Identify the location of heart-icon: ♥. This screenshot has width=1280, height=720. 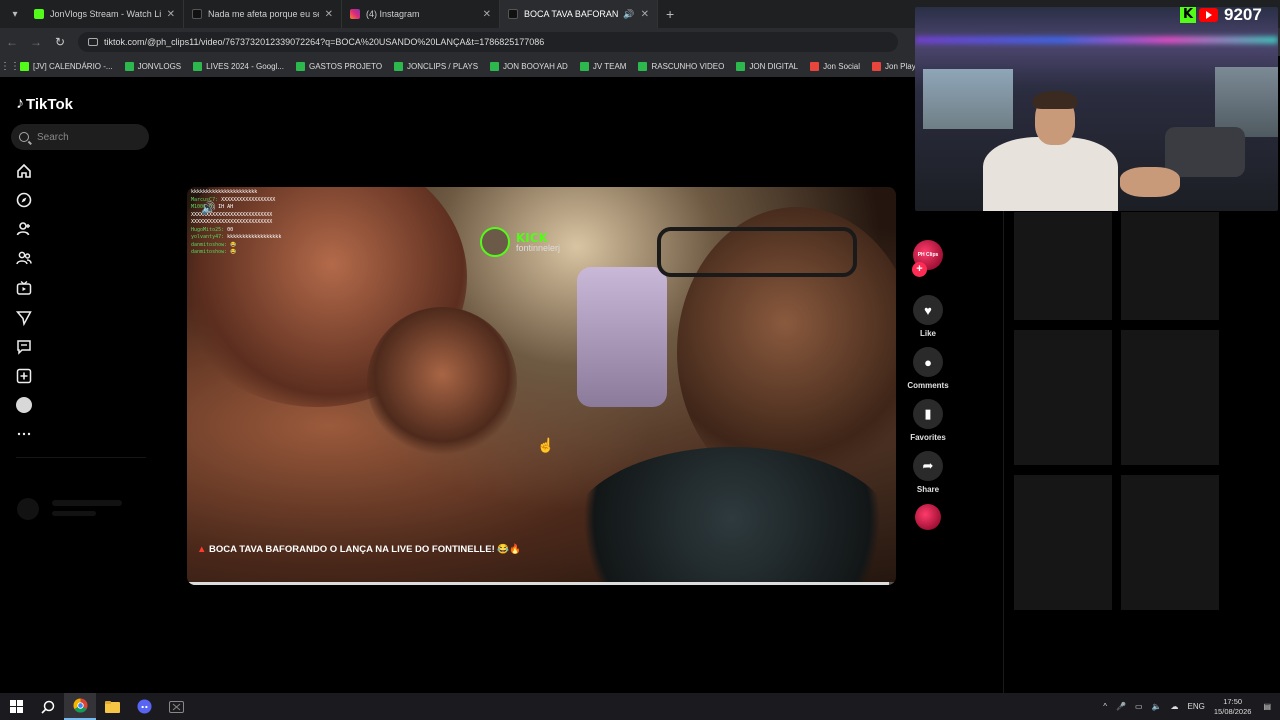
(928, 310).